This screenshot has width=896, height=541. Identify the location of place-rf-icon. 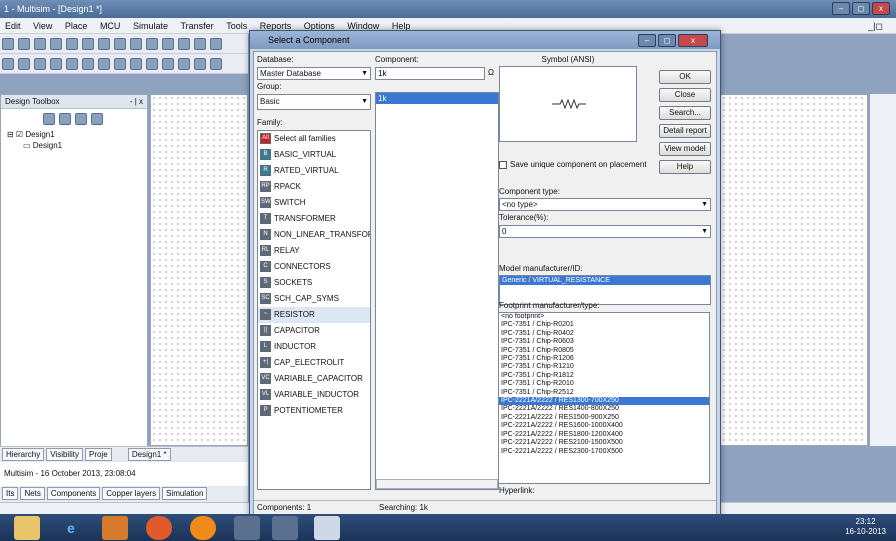
(200, 64).